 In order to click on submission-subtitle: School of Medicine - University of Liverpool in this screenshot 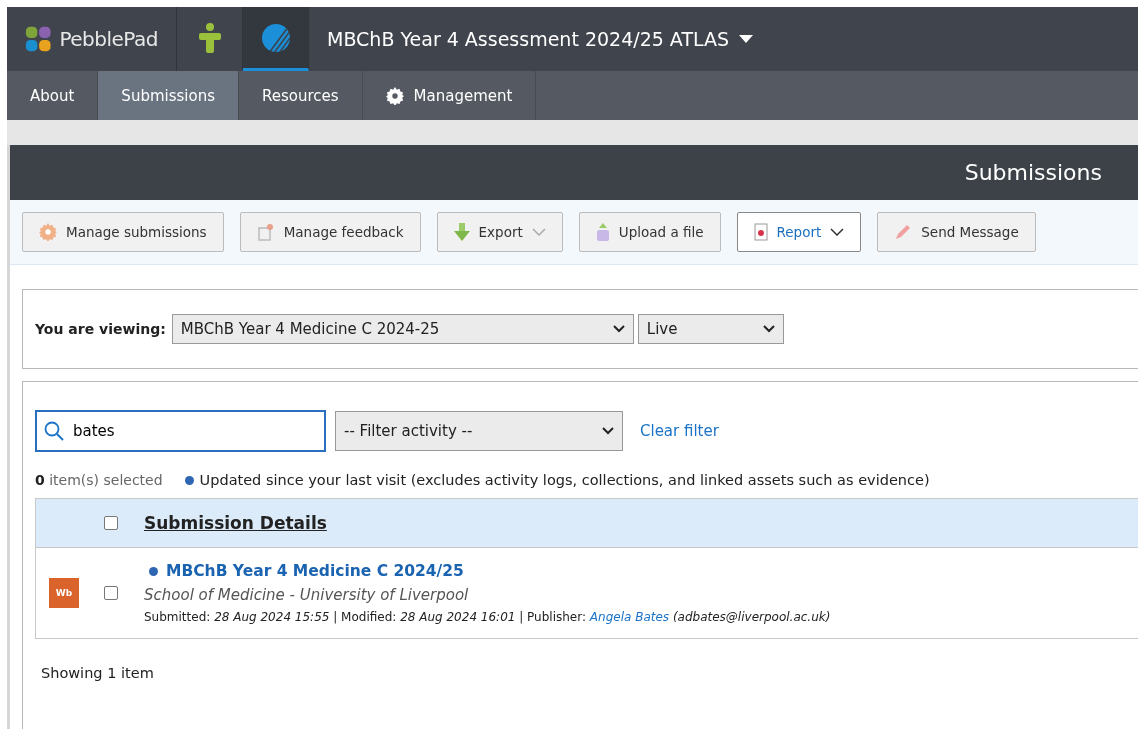, I will do `click(307, 595)`.